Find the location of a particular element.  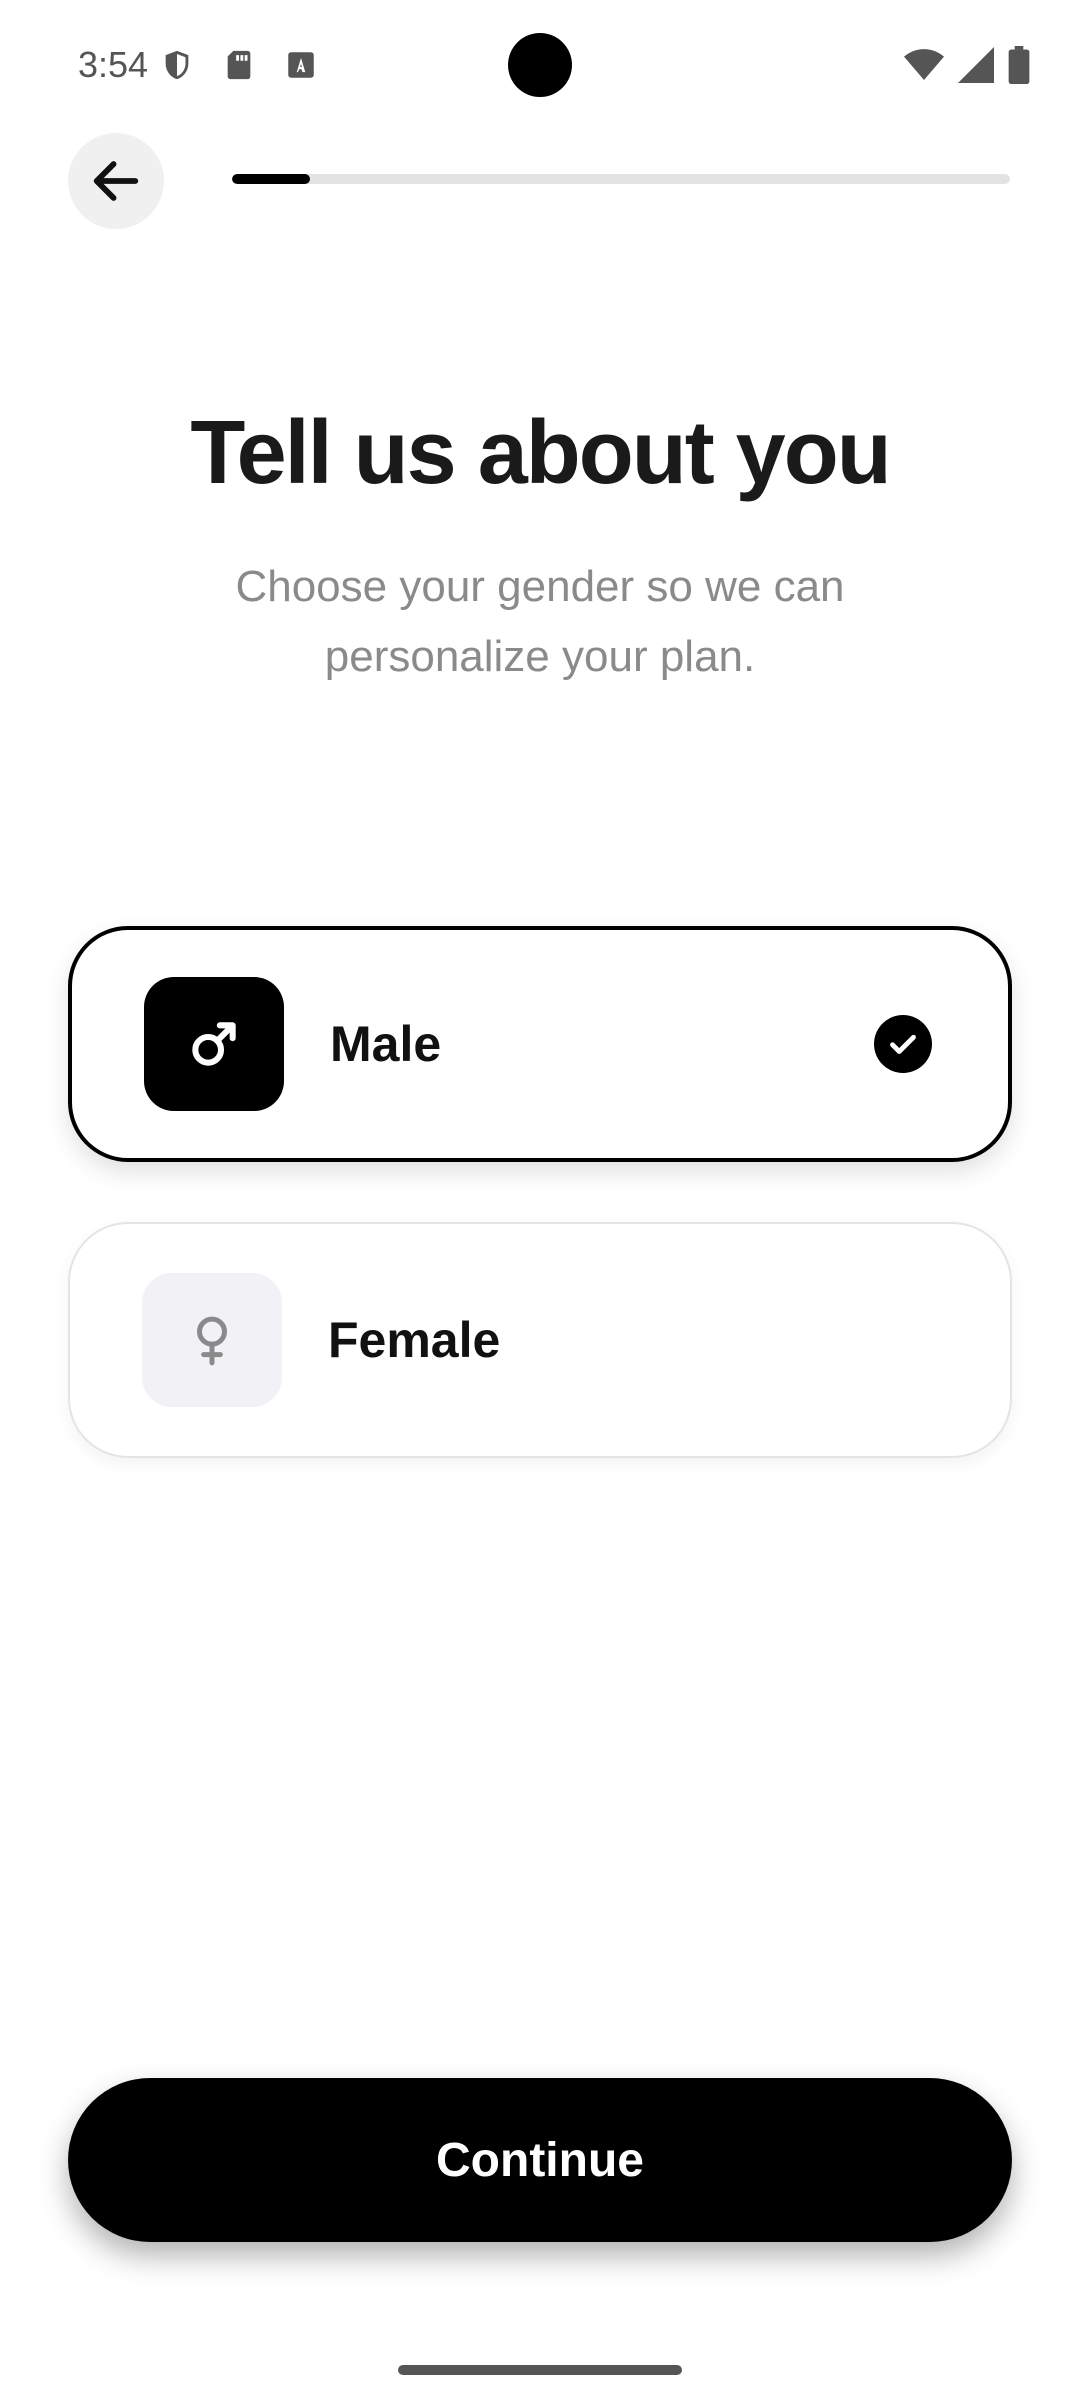

status-icons-left is located at coordinates (239, 65).